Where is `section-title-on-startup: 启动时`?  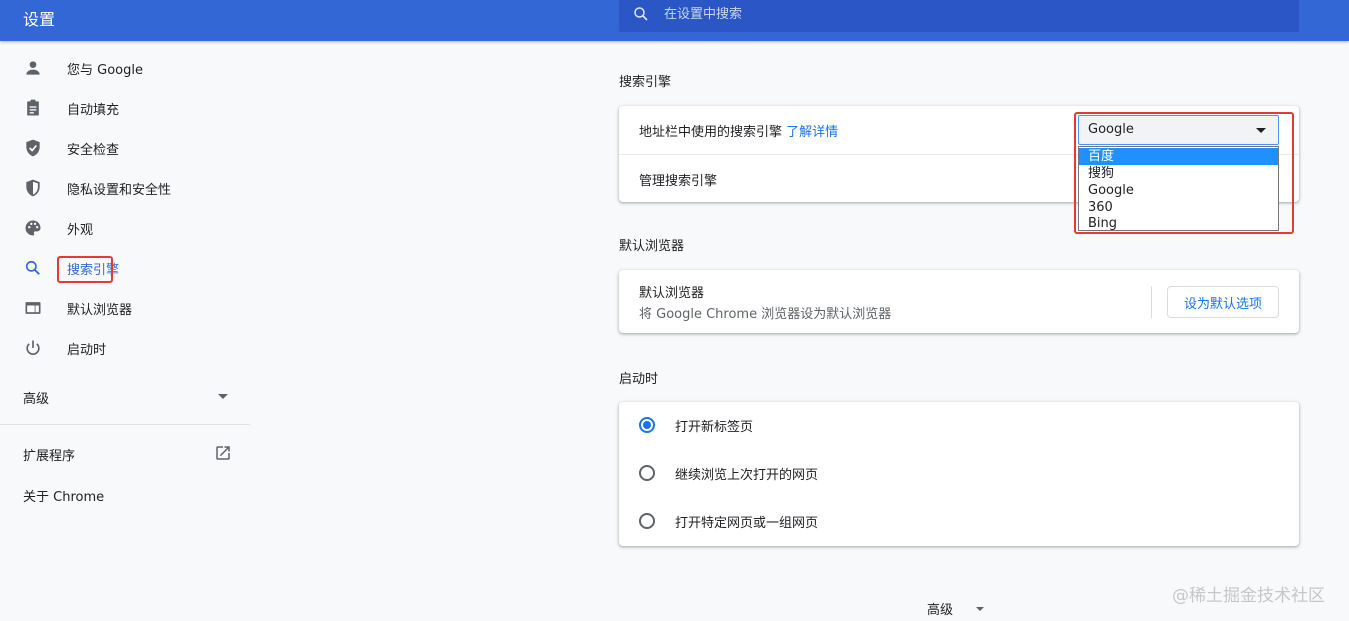 section-title-on-startup: 启动时 is located at coordinates (639, 379).